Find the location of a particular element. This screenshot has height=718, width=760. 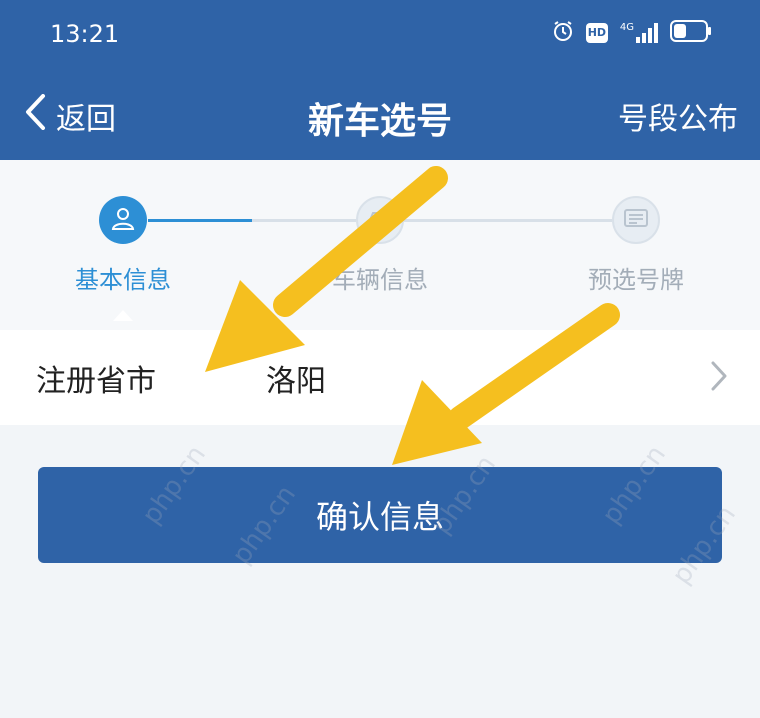

step-1-label: 基本信息 is located at coordinates (123, 280).